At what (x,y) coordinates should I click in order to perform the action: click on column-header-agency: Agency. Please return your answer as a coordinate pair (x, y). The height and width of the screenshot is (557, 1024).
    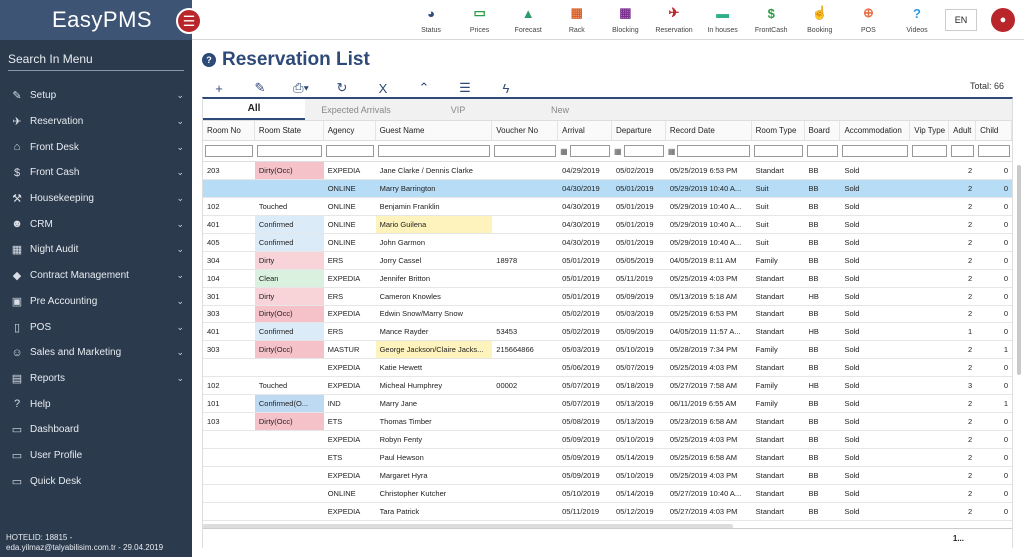
    Looking at the image, I should click on (350, 130).